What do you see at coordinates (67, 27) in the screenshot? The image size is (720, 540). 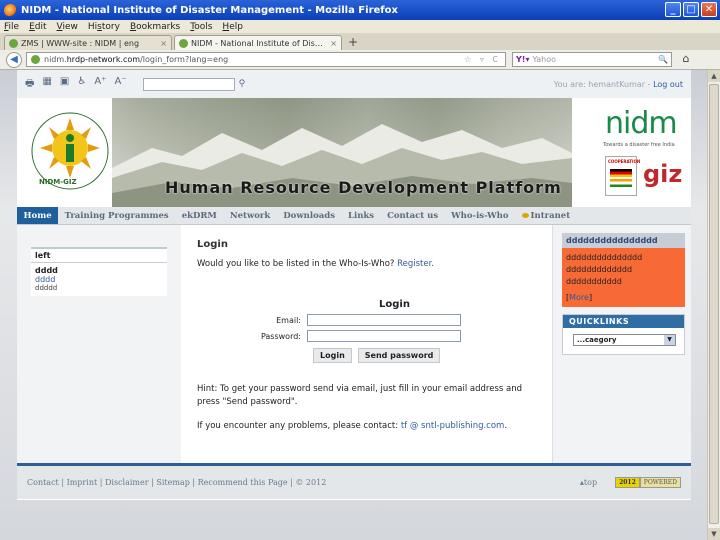 I see `menu-view: View` at bounding box center [67, 27].